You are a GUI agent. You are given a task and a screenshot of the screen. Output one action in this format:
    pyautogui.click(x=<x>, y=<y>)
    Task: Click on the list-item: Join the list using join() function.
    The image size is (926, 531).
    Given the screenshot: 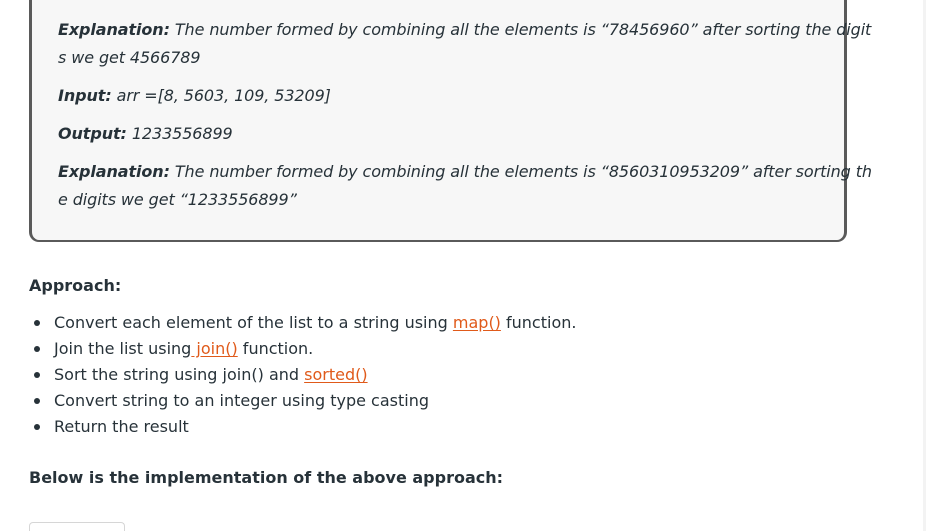 What is the action you would take?
    pyautogui.click(x=302, y=349)
    